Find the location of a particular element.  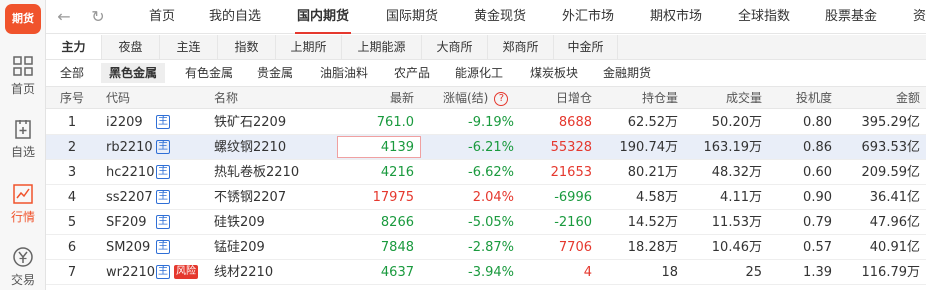

col-header-amount: 金额 is located at coordinates (883, 98).